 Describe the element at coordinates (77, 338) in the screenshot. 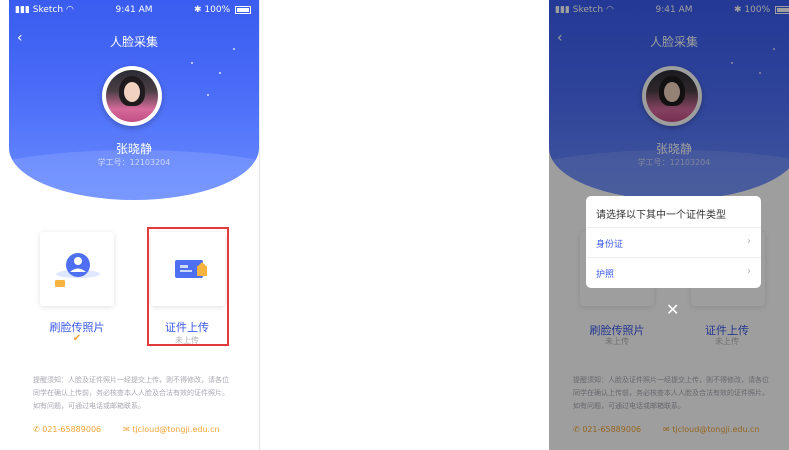

I see `face-upload-check-icon: ✔` at that location.